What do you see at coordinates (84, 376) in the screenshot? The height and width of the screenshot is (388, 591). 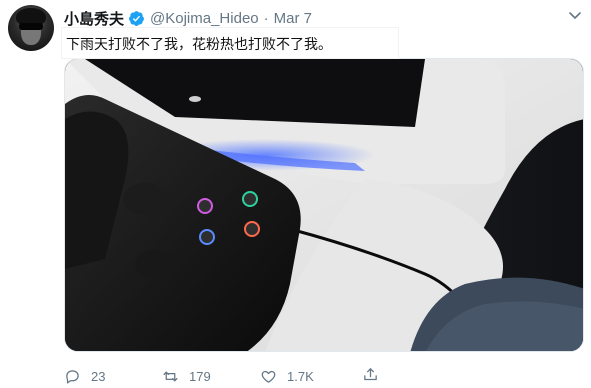 I see `reply-action: 23` at bounding box center [84, 376].